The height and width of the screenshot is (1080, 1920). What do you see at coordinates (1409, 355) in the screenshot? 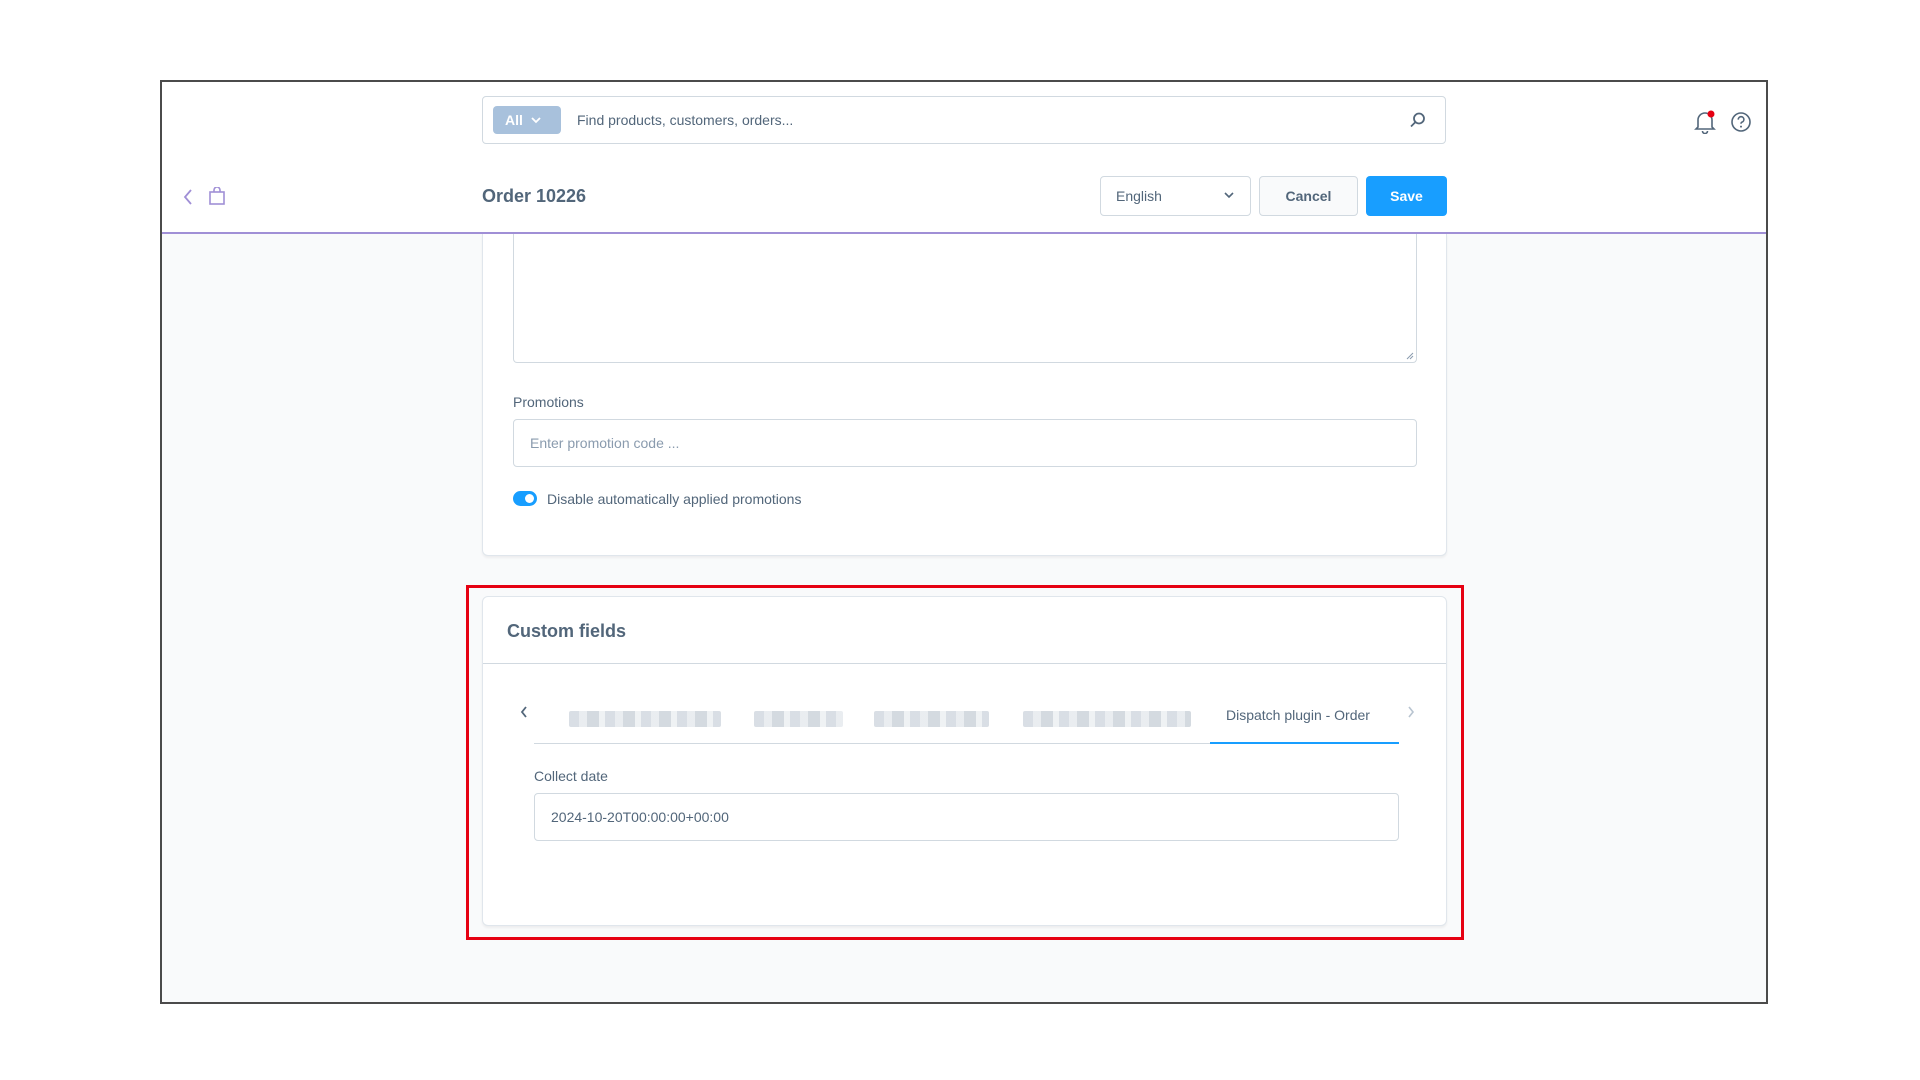
I see `resize-handle-icon` at bounding box center [1409, 355].